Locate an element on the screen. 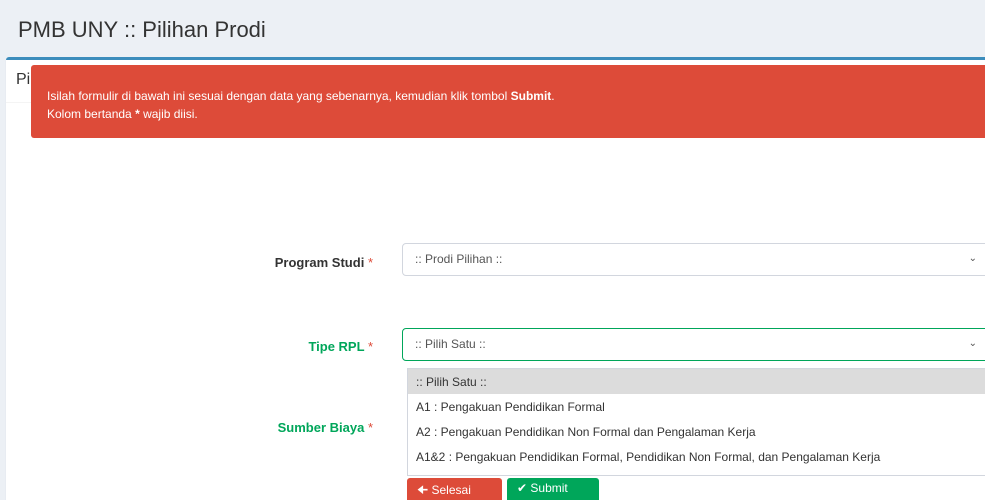 Image resolution: width=985 pixels, height=500 pixels. tipe-rpl-select: :: Pilih Satu :: ⌄ is located at coordinates (693, 344).